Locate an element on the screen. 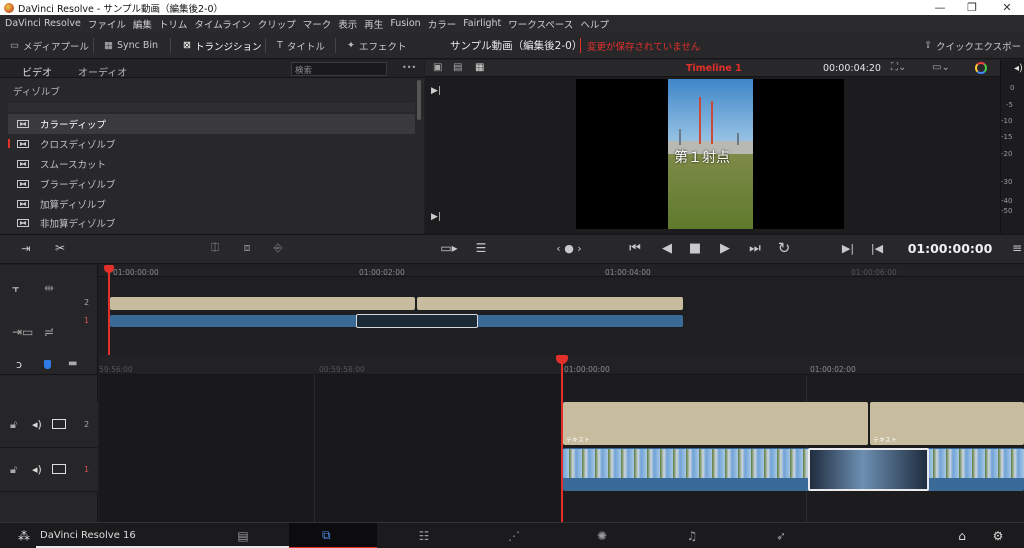  more-options-button: ••• is located at coordinates (409, 67).